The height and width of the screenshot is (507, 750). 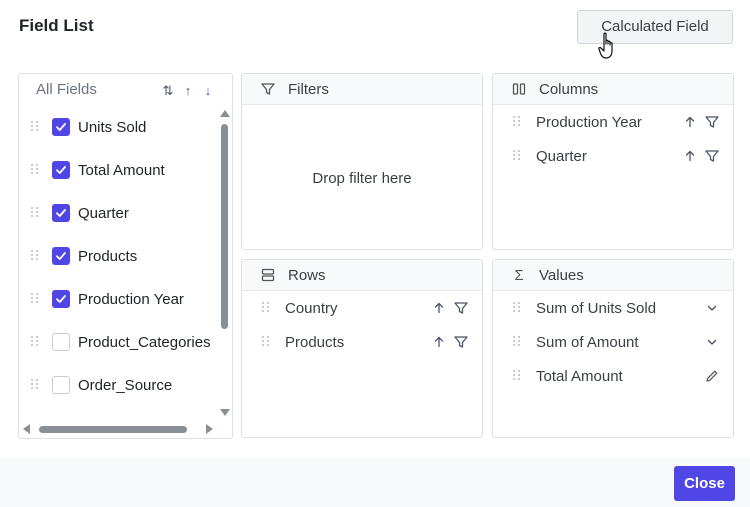 What do you see at coordinates (704, 483) in the screenshot?
I see `close-button: Close` at bounding box center [704, 483].